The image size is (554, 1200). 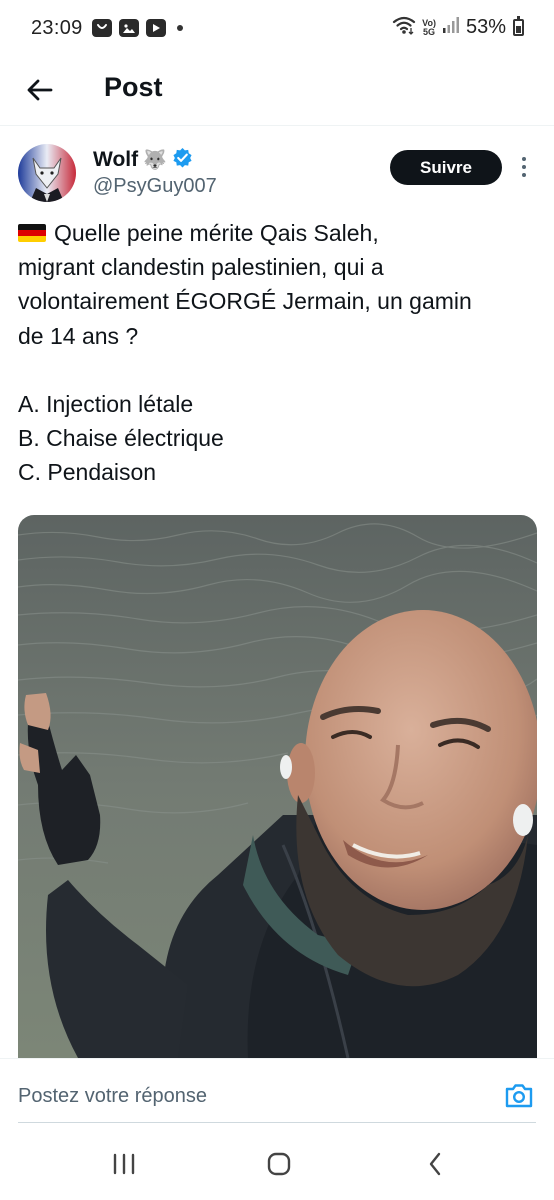 I want to click on home-button, so click(x=279, y=1164).